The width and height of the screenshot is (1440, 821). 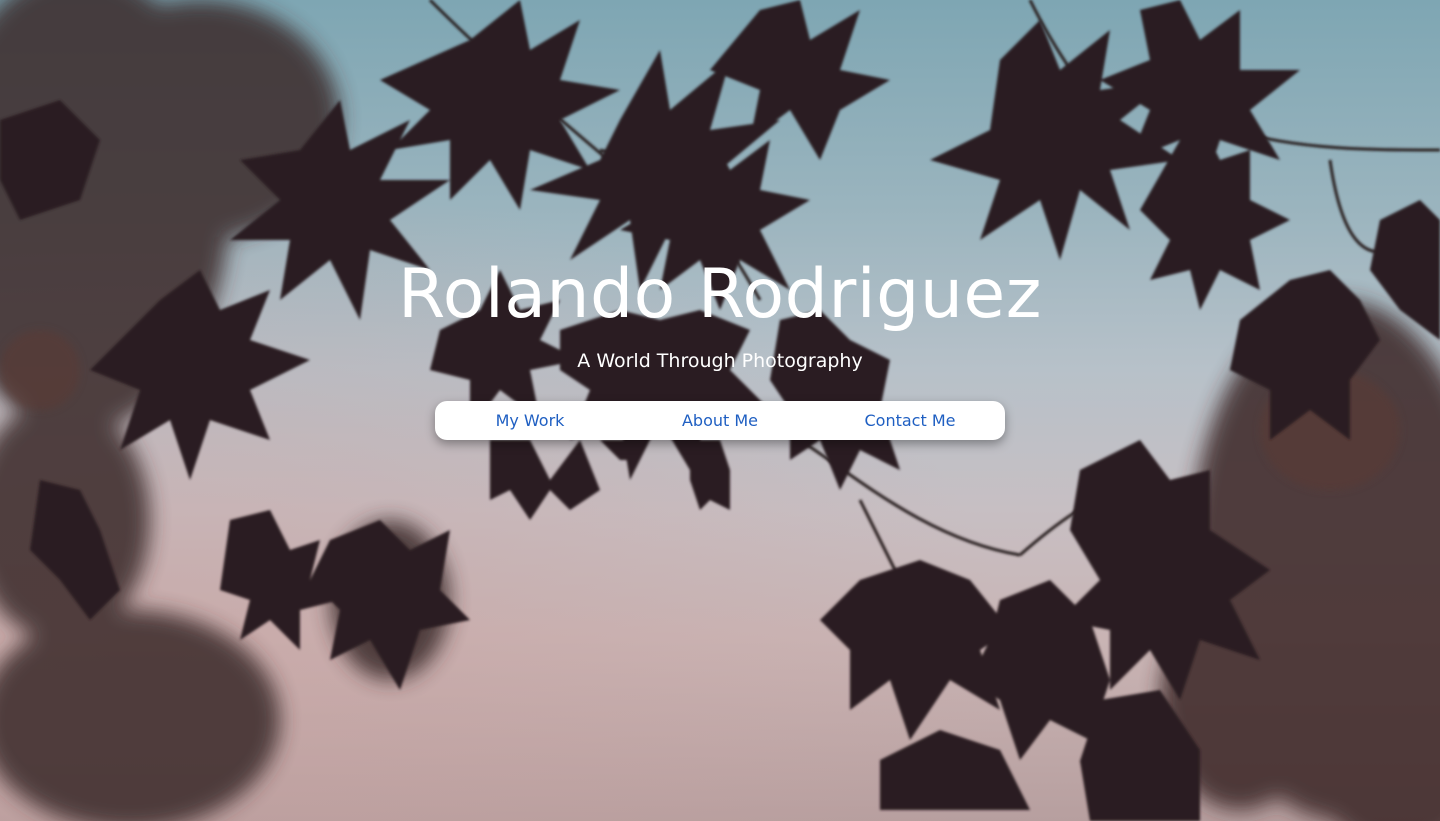 I want to click on main-nav: My Work About Me Contact Me, so click(x=720, y=420).